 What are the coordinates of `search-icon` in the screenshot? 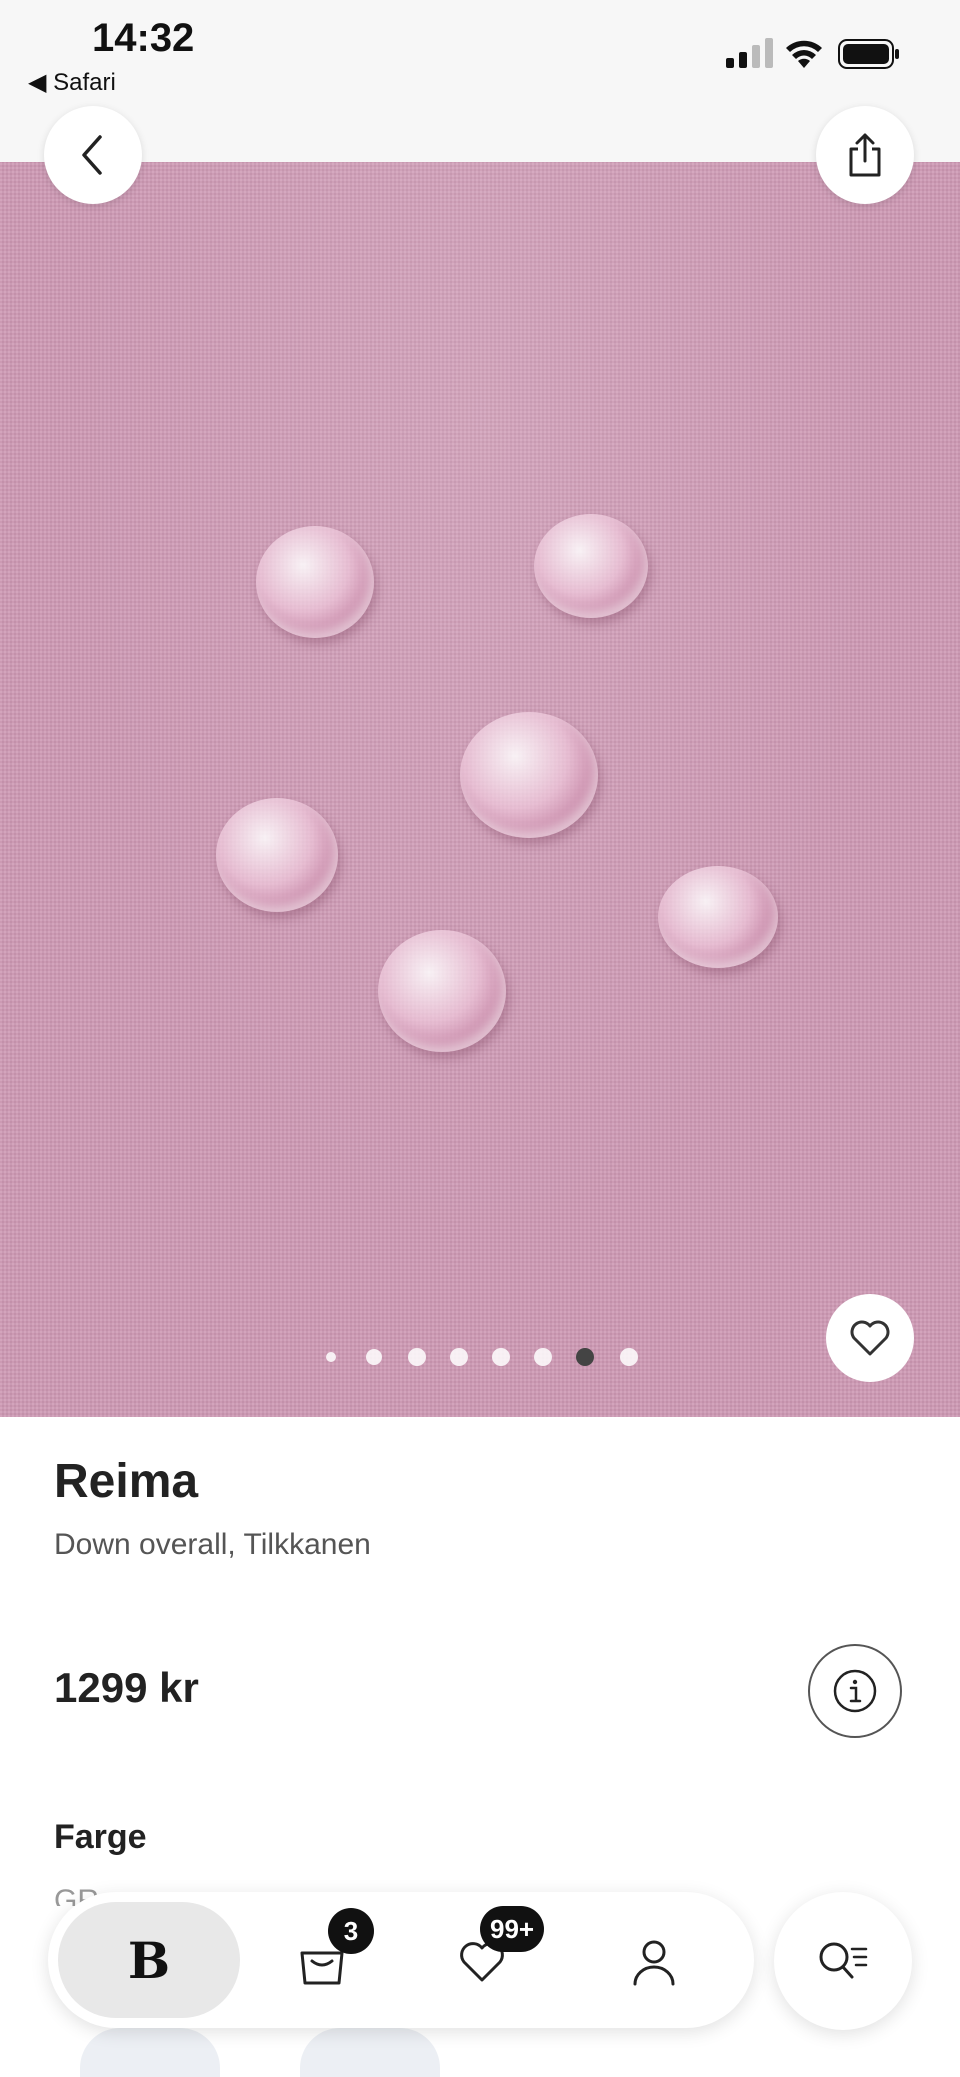 It's located at (843, 1960).